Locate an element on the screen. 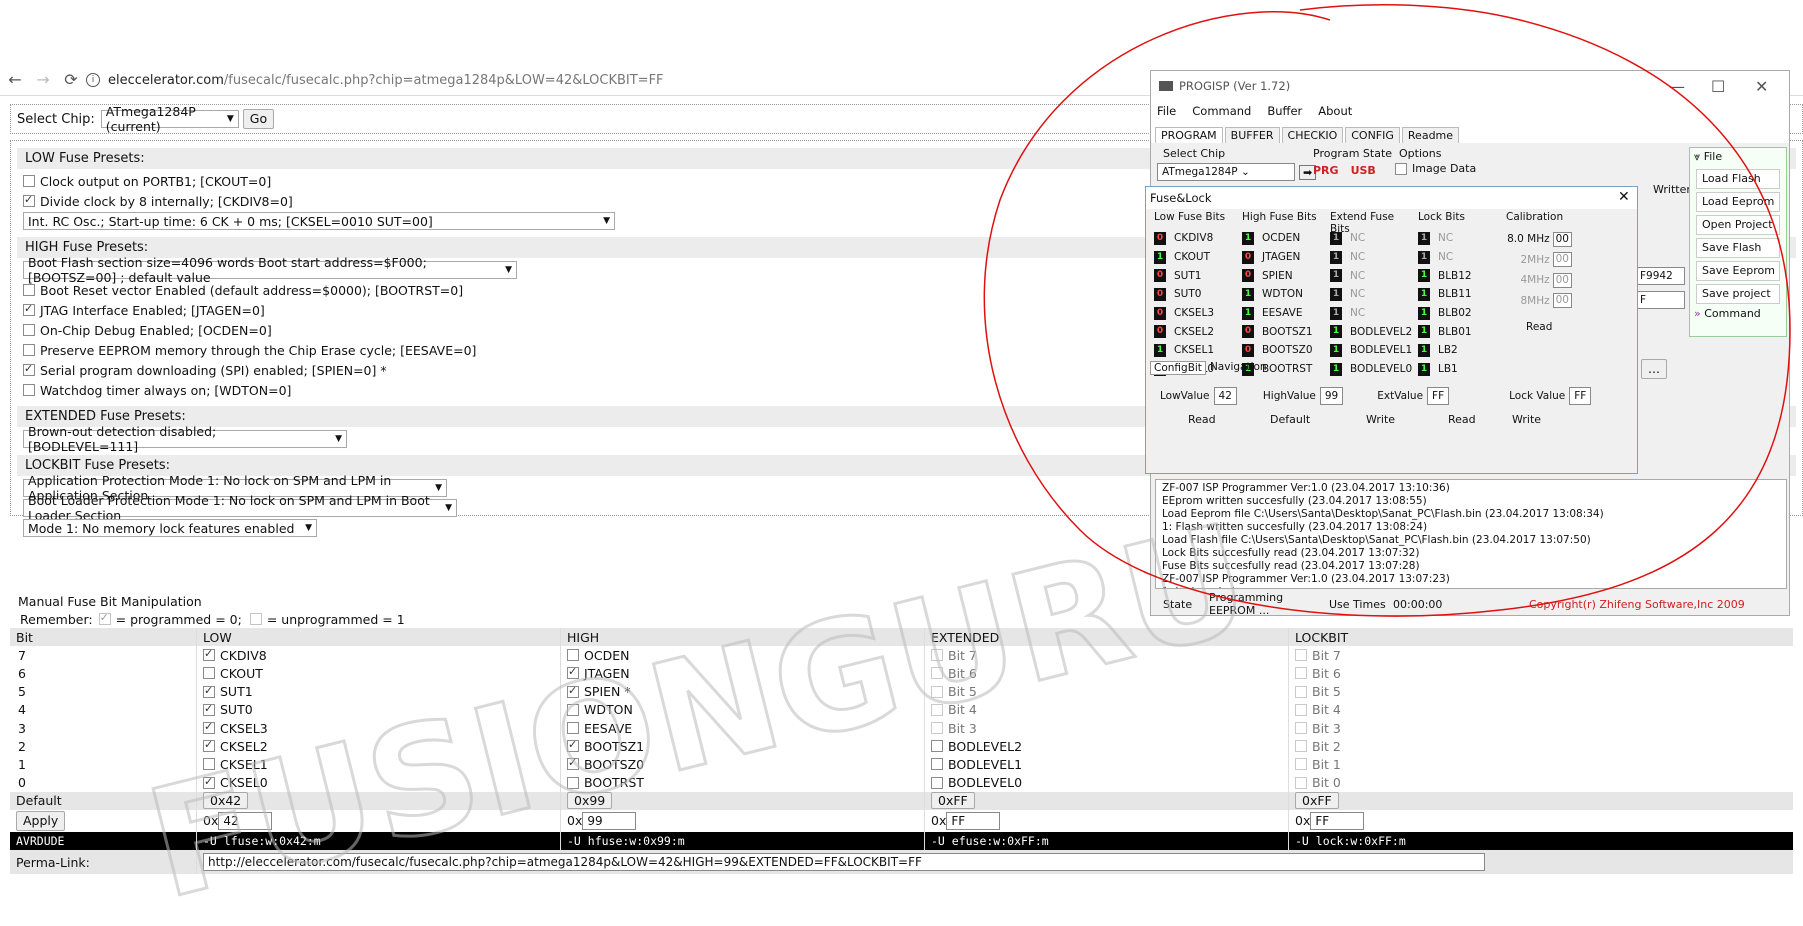 The image size is (1803, 926). fuse-bit-cell: CKDIV8 is located at coordinates (378, 655).